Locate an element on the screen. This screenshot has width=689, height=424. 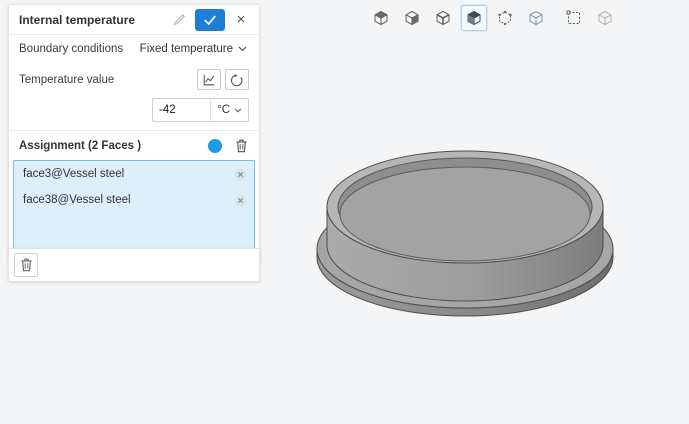
temperature-value-row: Temperature value is located at coordinates (134, 79).